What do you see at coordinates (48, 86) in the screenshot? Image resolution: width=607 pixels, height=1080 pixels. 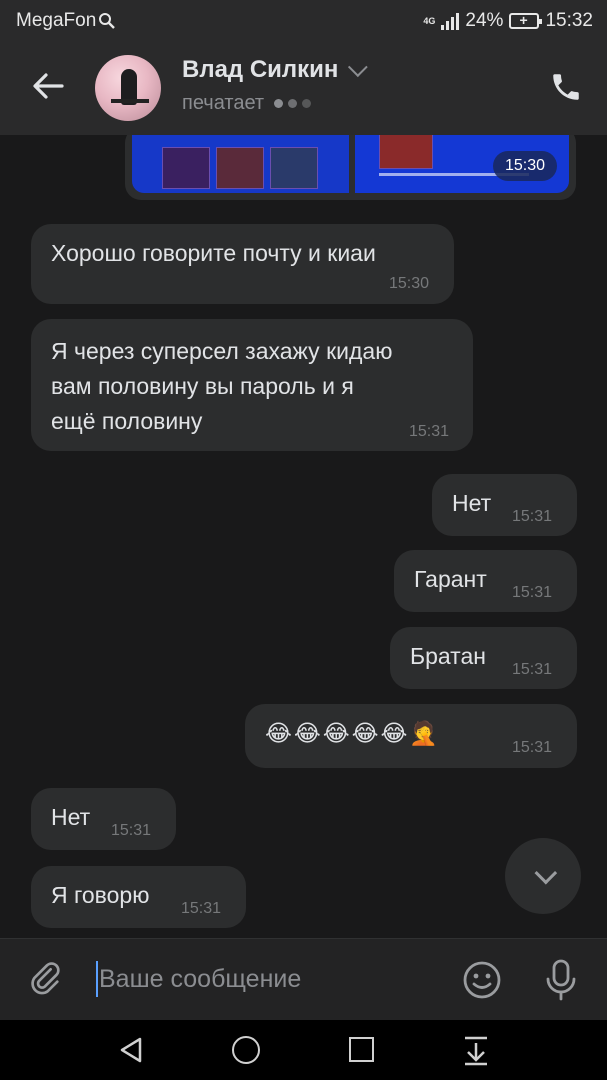 I see `back-arrow-icon` at bounding box center [48, 86].